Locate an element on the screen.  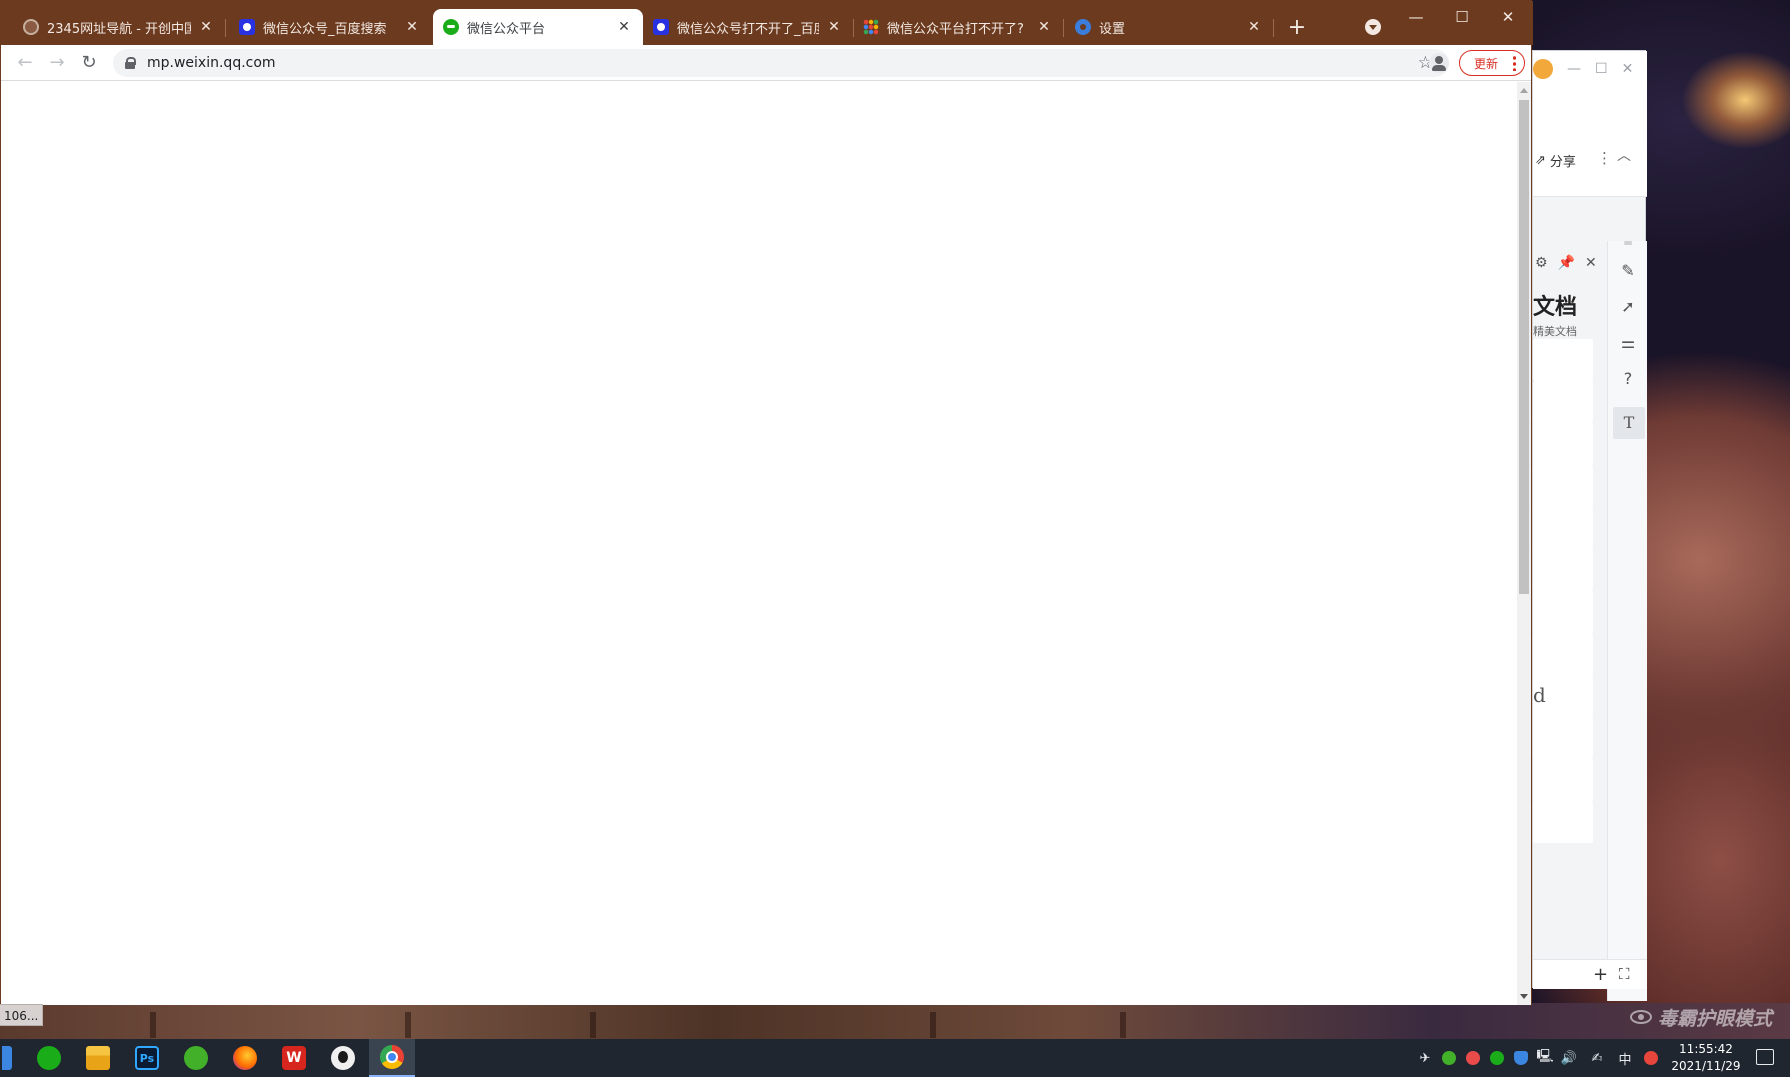
vertical-scrollbar is located at coordinates (1524, 543).